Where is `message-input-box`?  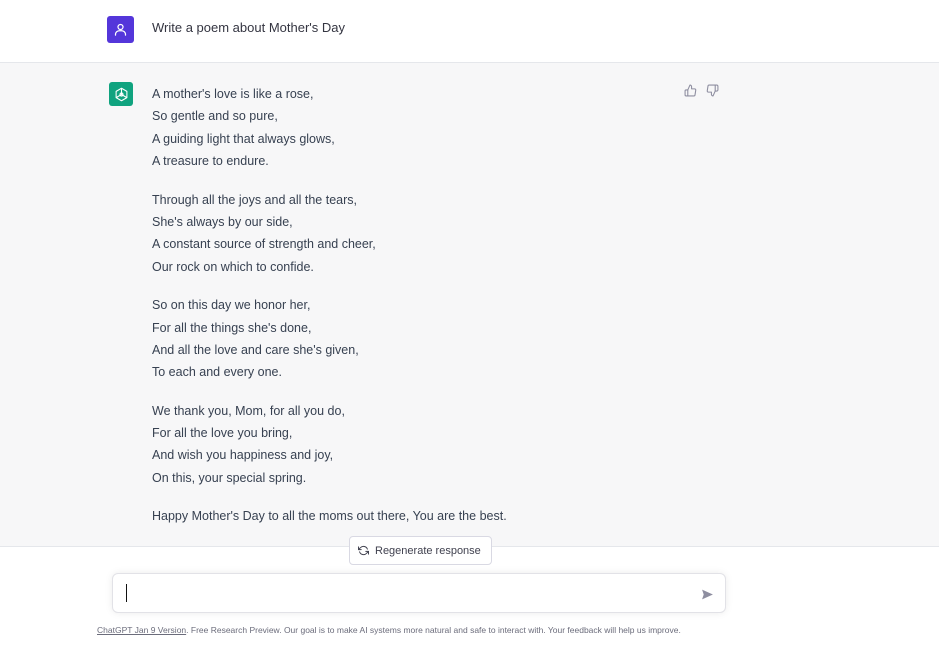
message-input-box is located at coordinates (419, 593).